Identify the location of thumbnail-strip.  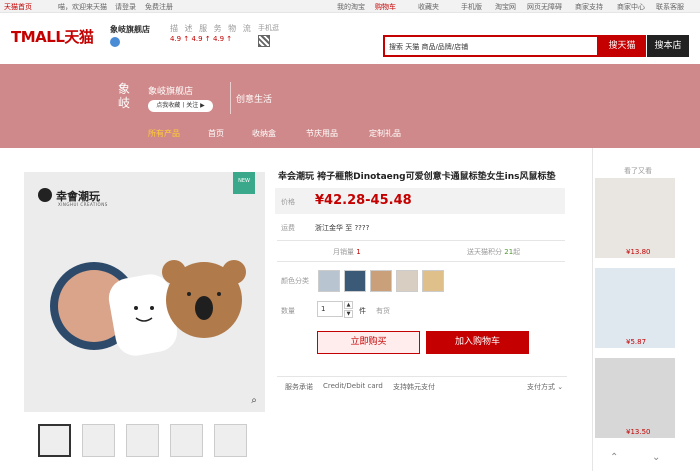
(148, 442).